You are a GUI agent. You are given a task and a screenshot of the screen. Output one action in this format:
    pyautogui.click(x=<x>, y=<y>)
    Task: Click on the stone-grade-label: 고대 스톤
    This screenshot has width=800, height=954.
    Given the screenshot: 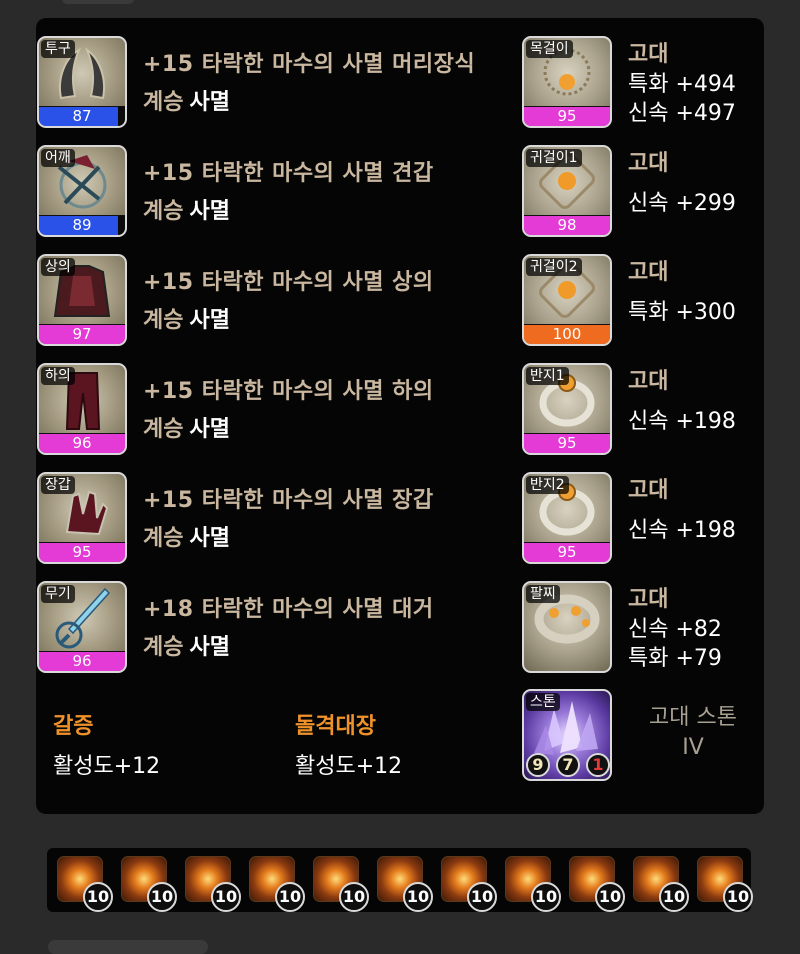 What is the action you would take?
    pyautogui.click(x=693, y=717)
    